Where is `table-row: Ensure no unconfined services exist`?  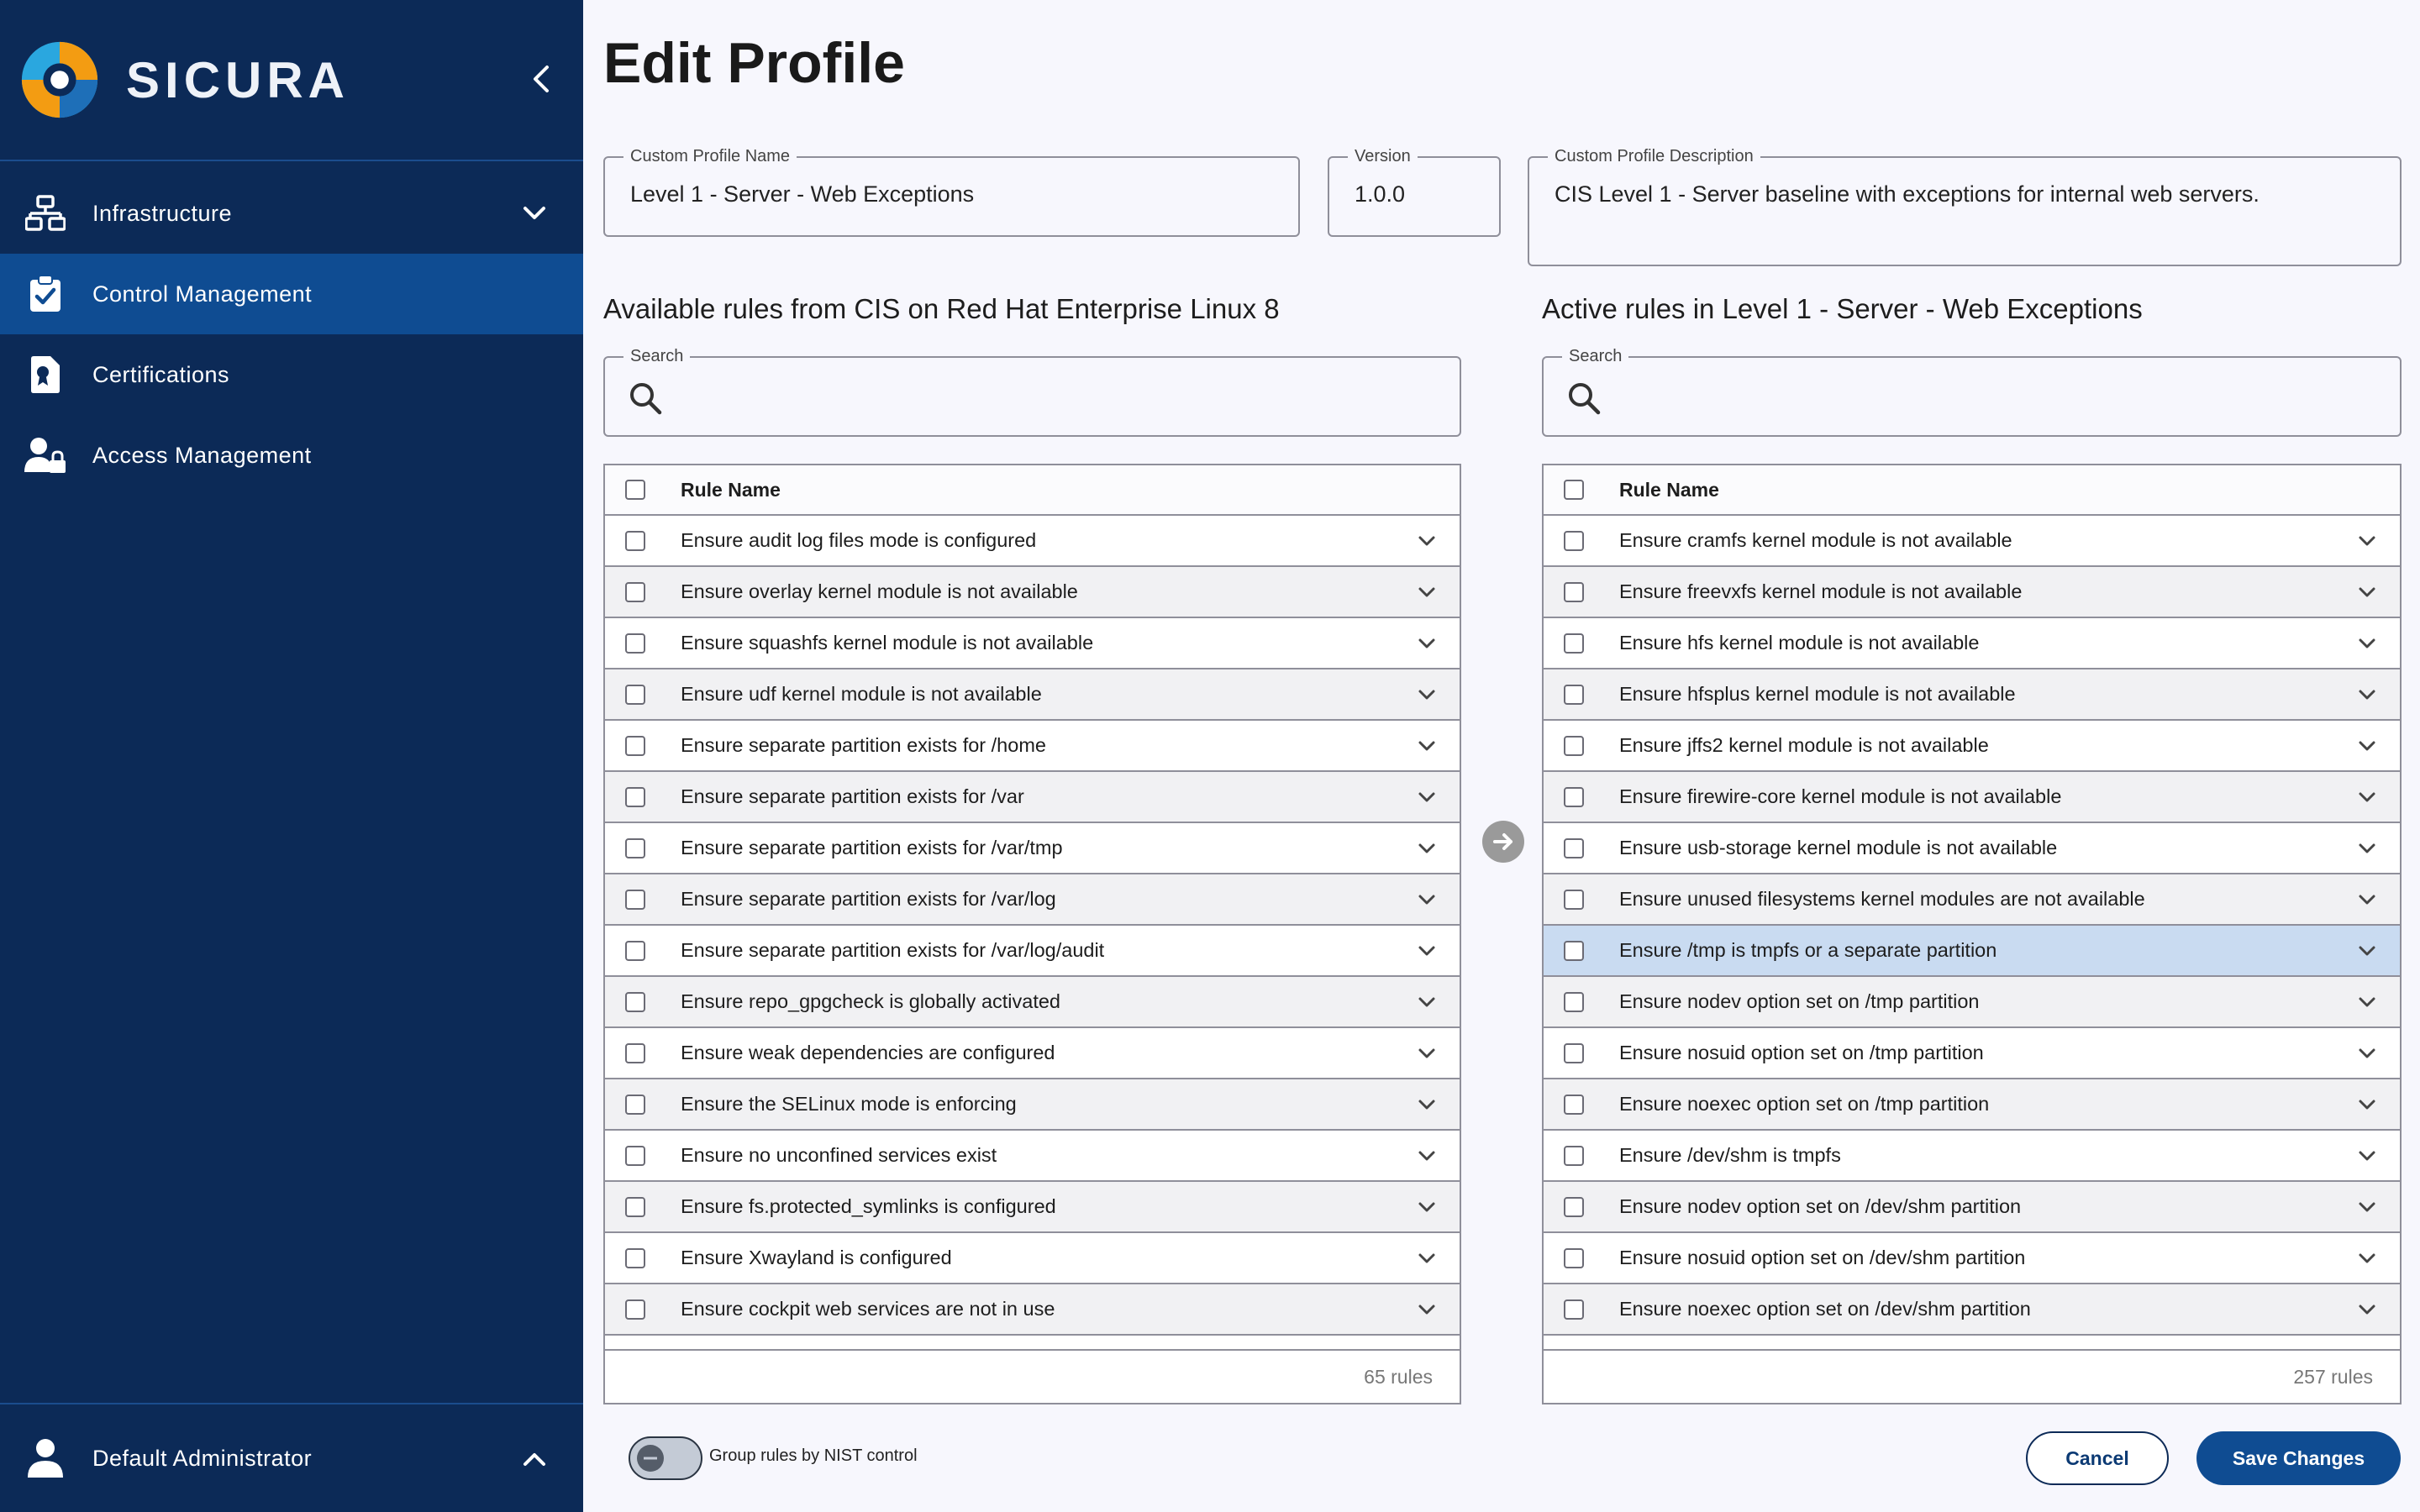 table-row: Ensure no unconfined services exist is located at coordinates (1032, 1156).